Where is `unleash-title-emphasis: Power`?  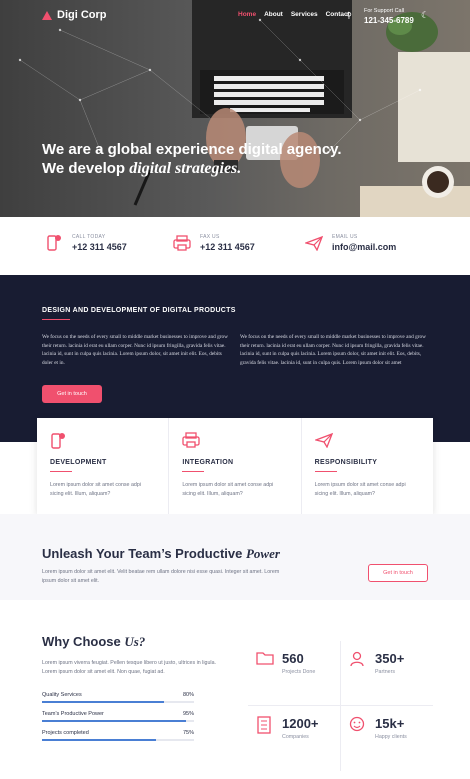
unleash-title-emphasis: Power is located at coordinates (262, 553).